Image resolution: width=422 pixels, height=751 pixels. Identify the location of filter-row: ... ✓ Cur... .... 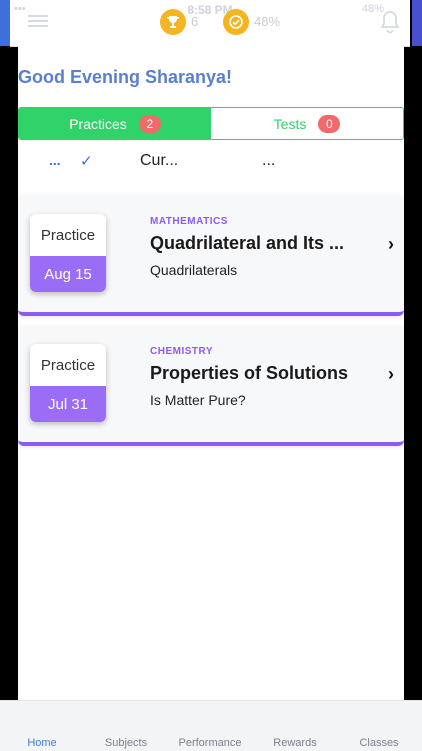
(211, 162).